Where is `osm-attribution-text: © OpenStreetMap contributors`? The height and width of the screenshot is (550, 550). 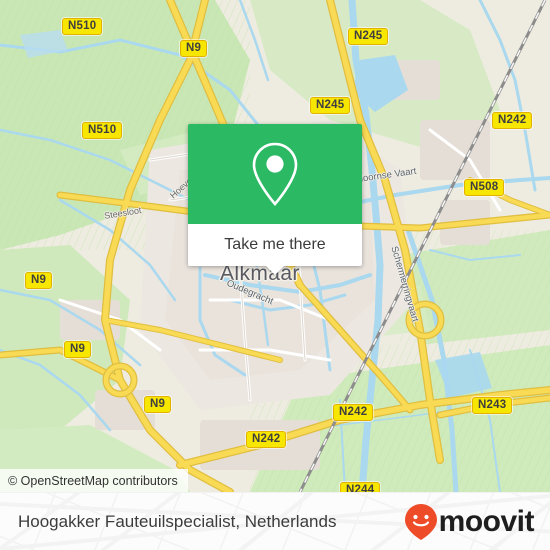 osm-attribution-text: © OpenStreetMap contributors is located at coordinates (93, 480).